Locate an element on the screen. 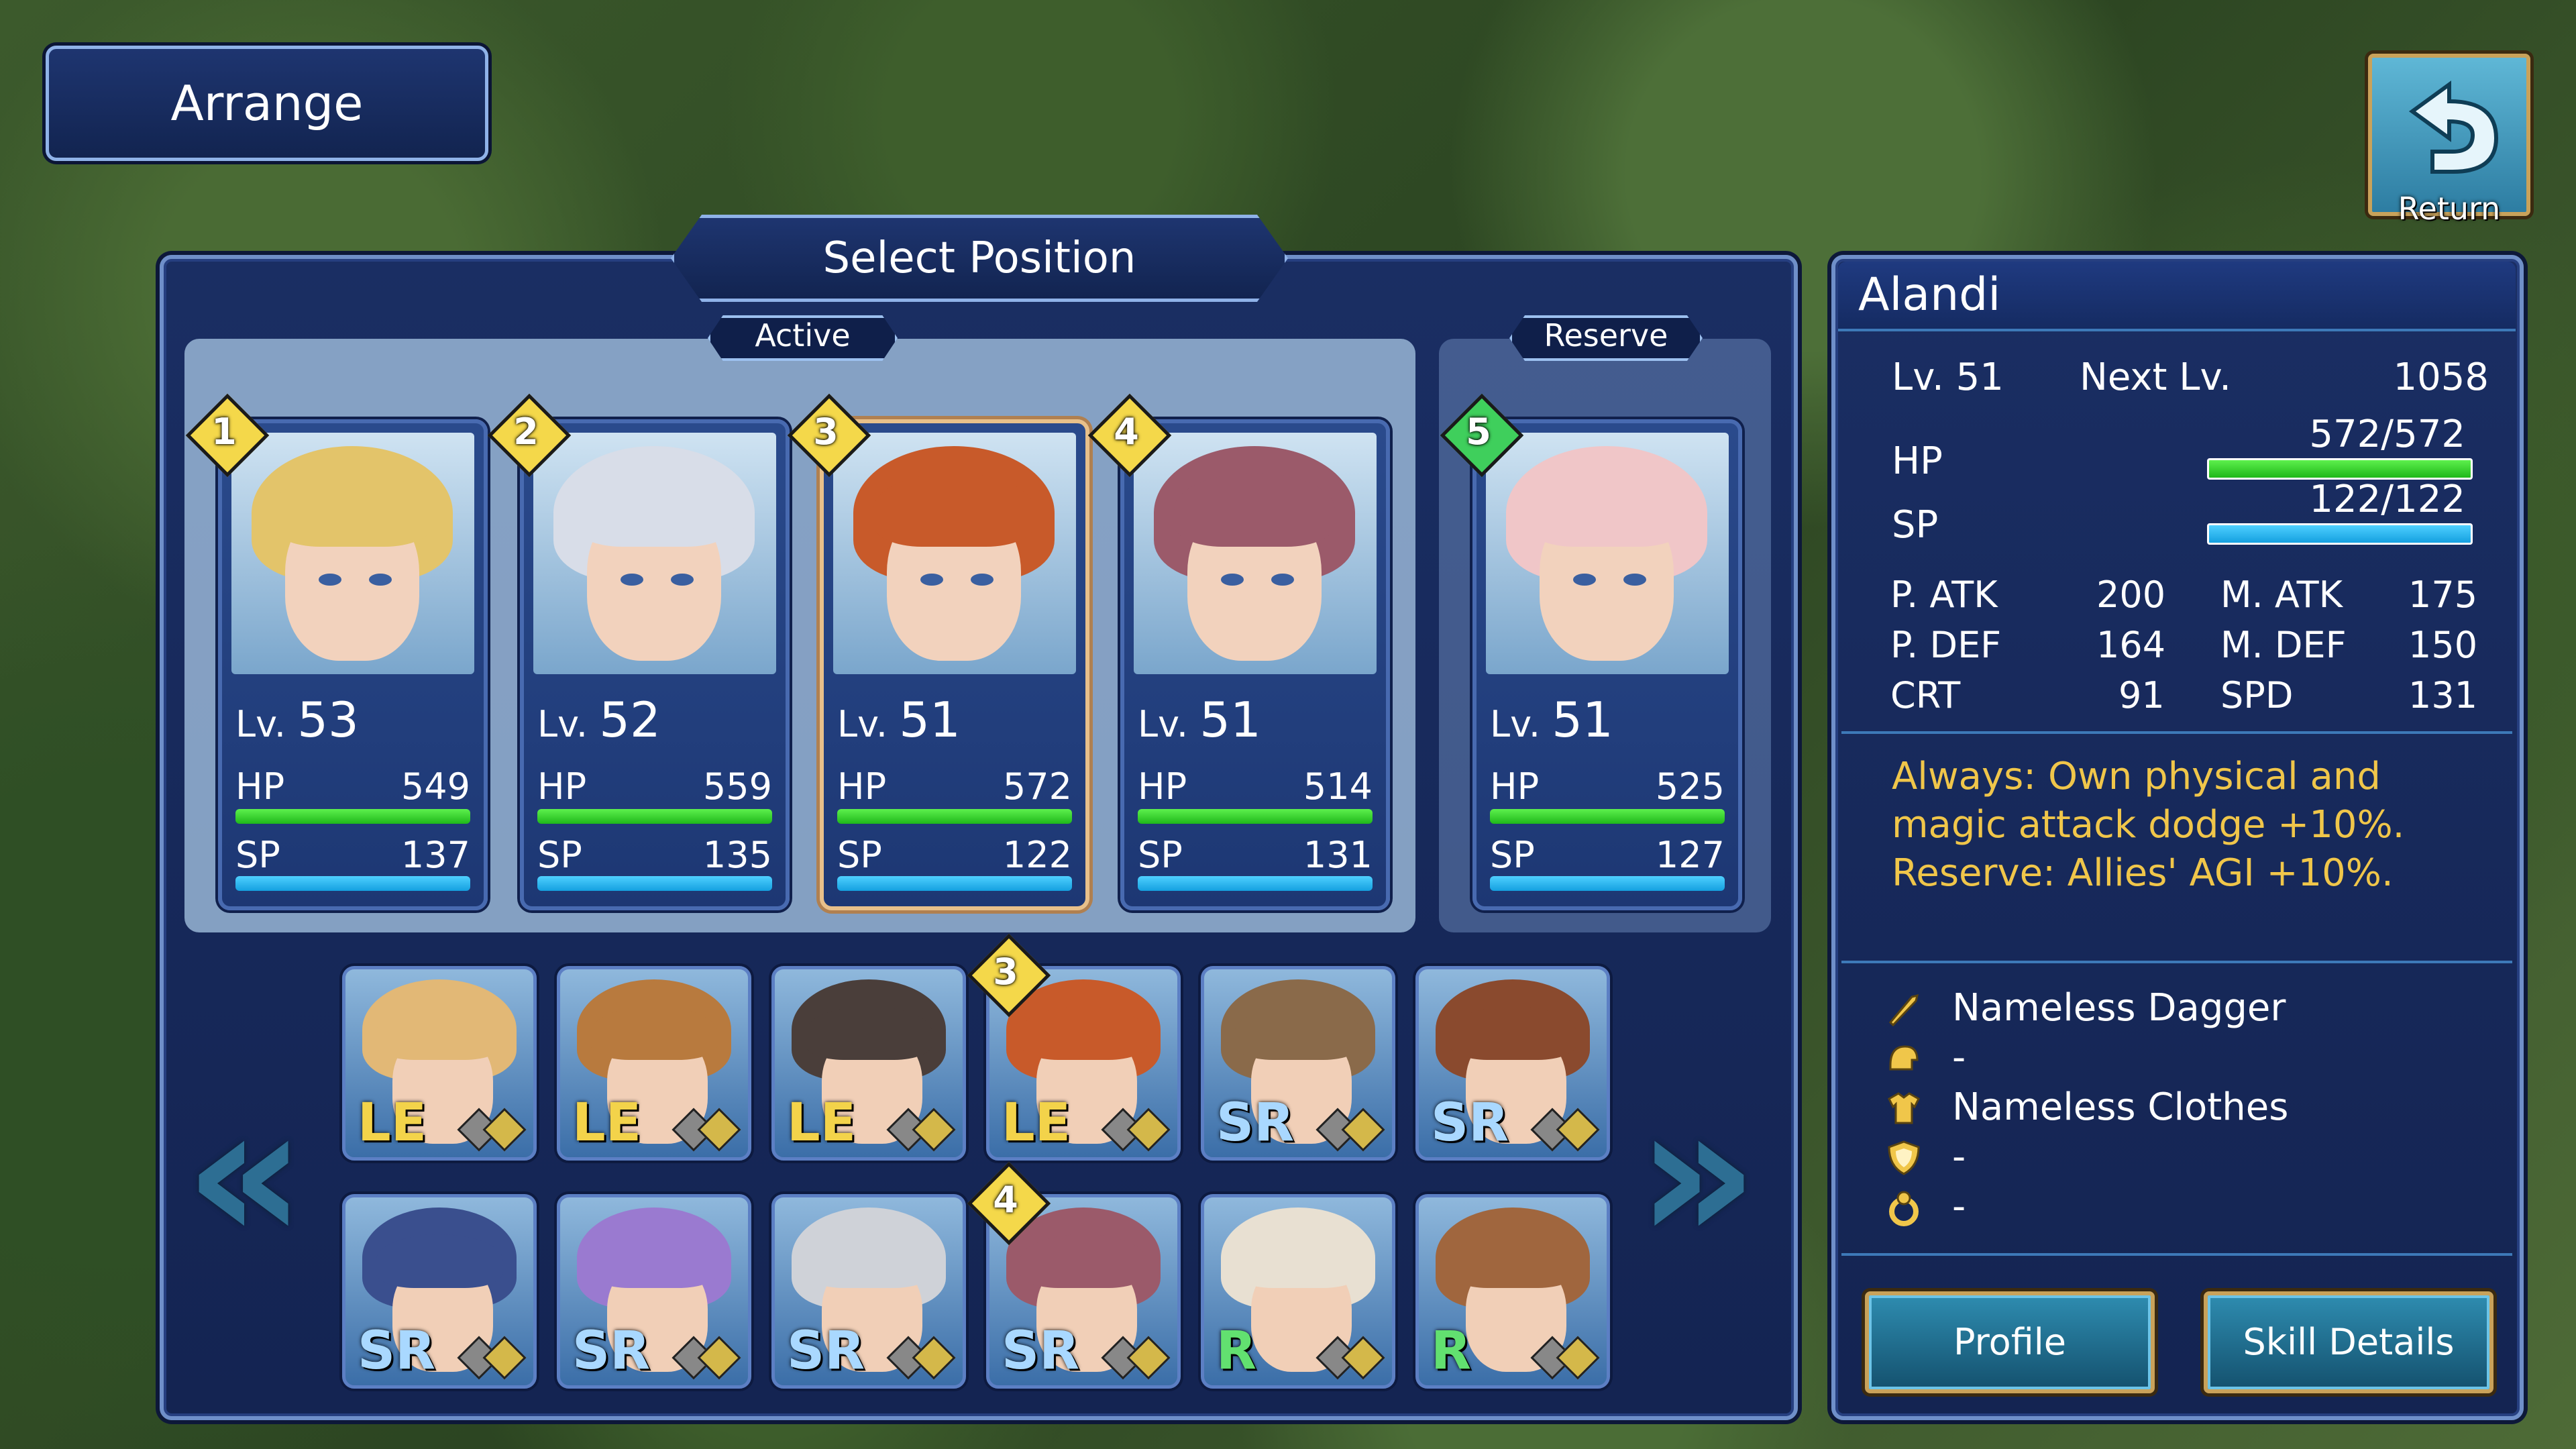  roster-character-11: R is located at coordinates (1298, 1291).